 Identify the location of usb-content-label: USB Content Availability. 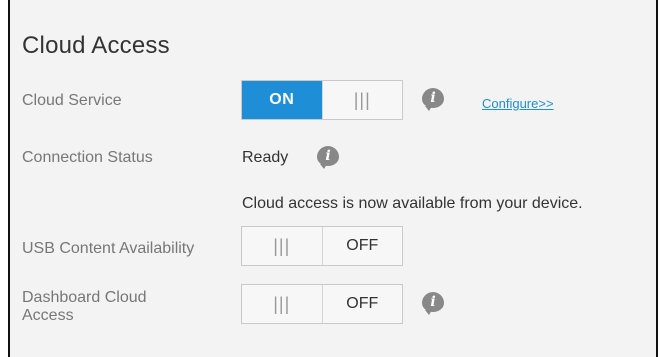
(108, 248).